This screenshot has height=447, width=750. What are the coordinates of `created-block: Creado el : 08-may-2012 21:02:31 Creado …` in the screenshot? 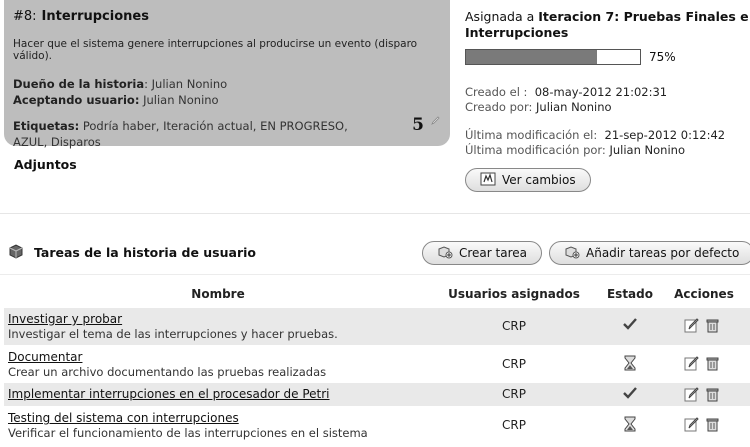 It's located at (607, 100).